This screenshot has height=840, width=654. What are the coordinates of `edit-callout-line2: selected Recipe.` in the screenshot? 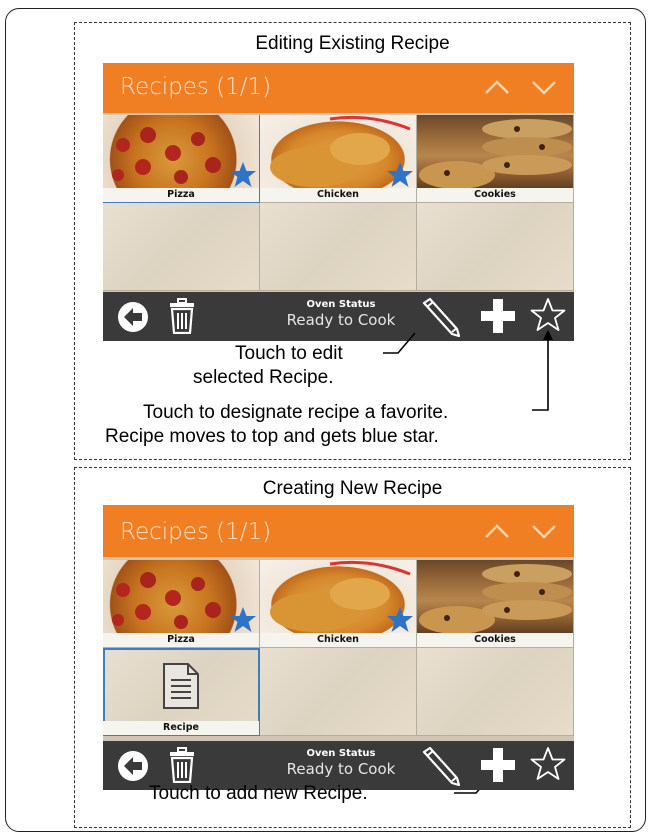 It's located at (263, 377).